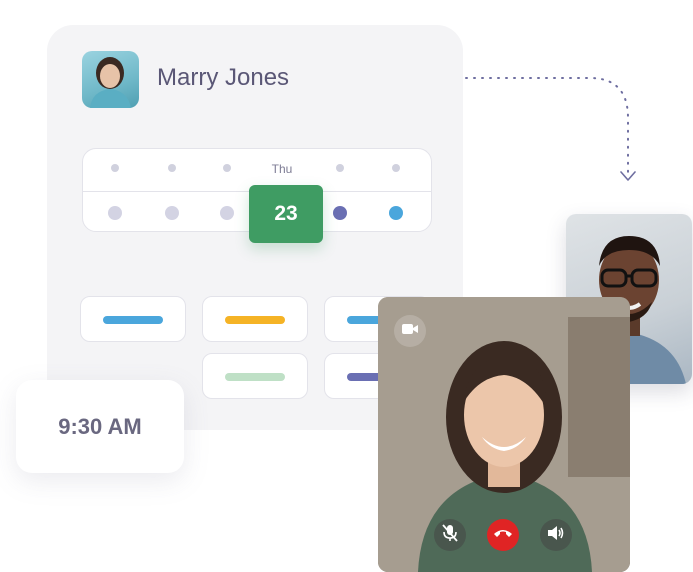  I want to click on mute-button, so click(450, 535).